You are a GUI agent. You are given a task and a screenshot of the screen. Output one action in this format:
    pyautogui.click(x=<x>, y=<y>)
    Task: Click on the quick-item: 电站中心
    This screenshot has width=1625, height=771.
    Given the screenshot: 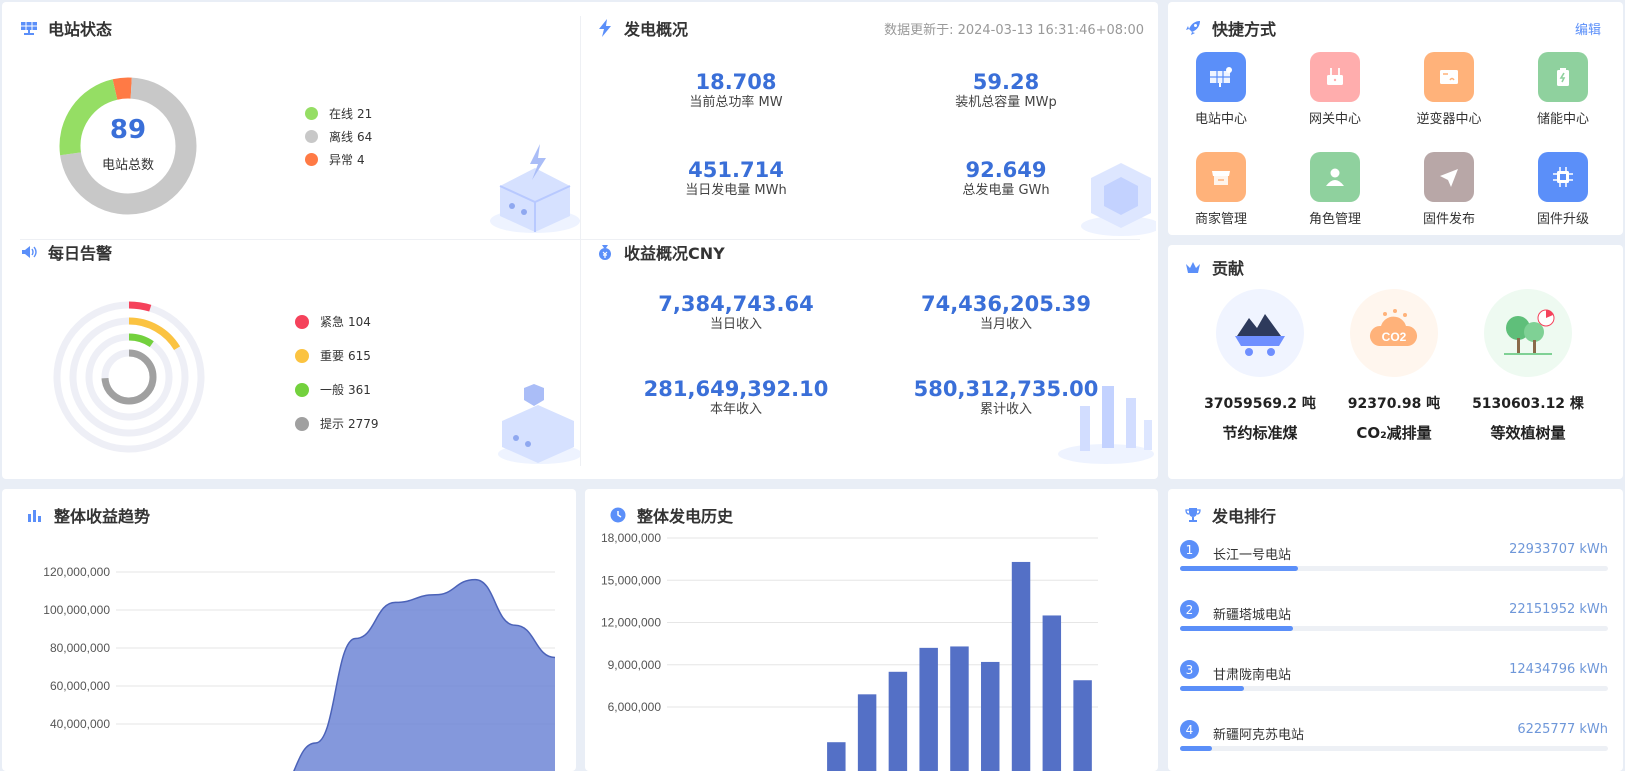 What is the action you would take?
    pyautogui.click(x=1221, y=89)
    